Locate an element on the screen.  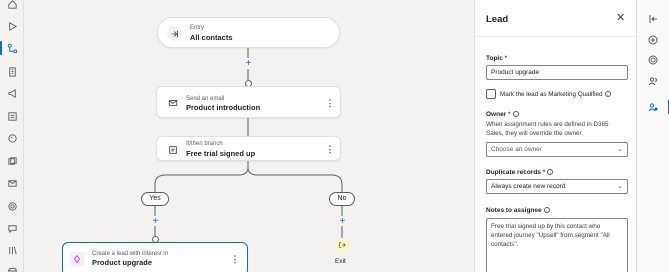
entry-sub: Entry is located at coordinates (197, 28).